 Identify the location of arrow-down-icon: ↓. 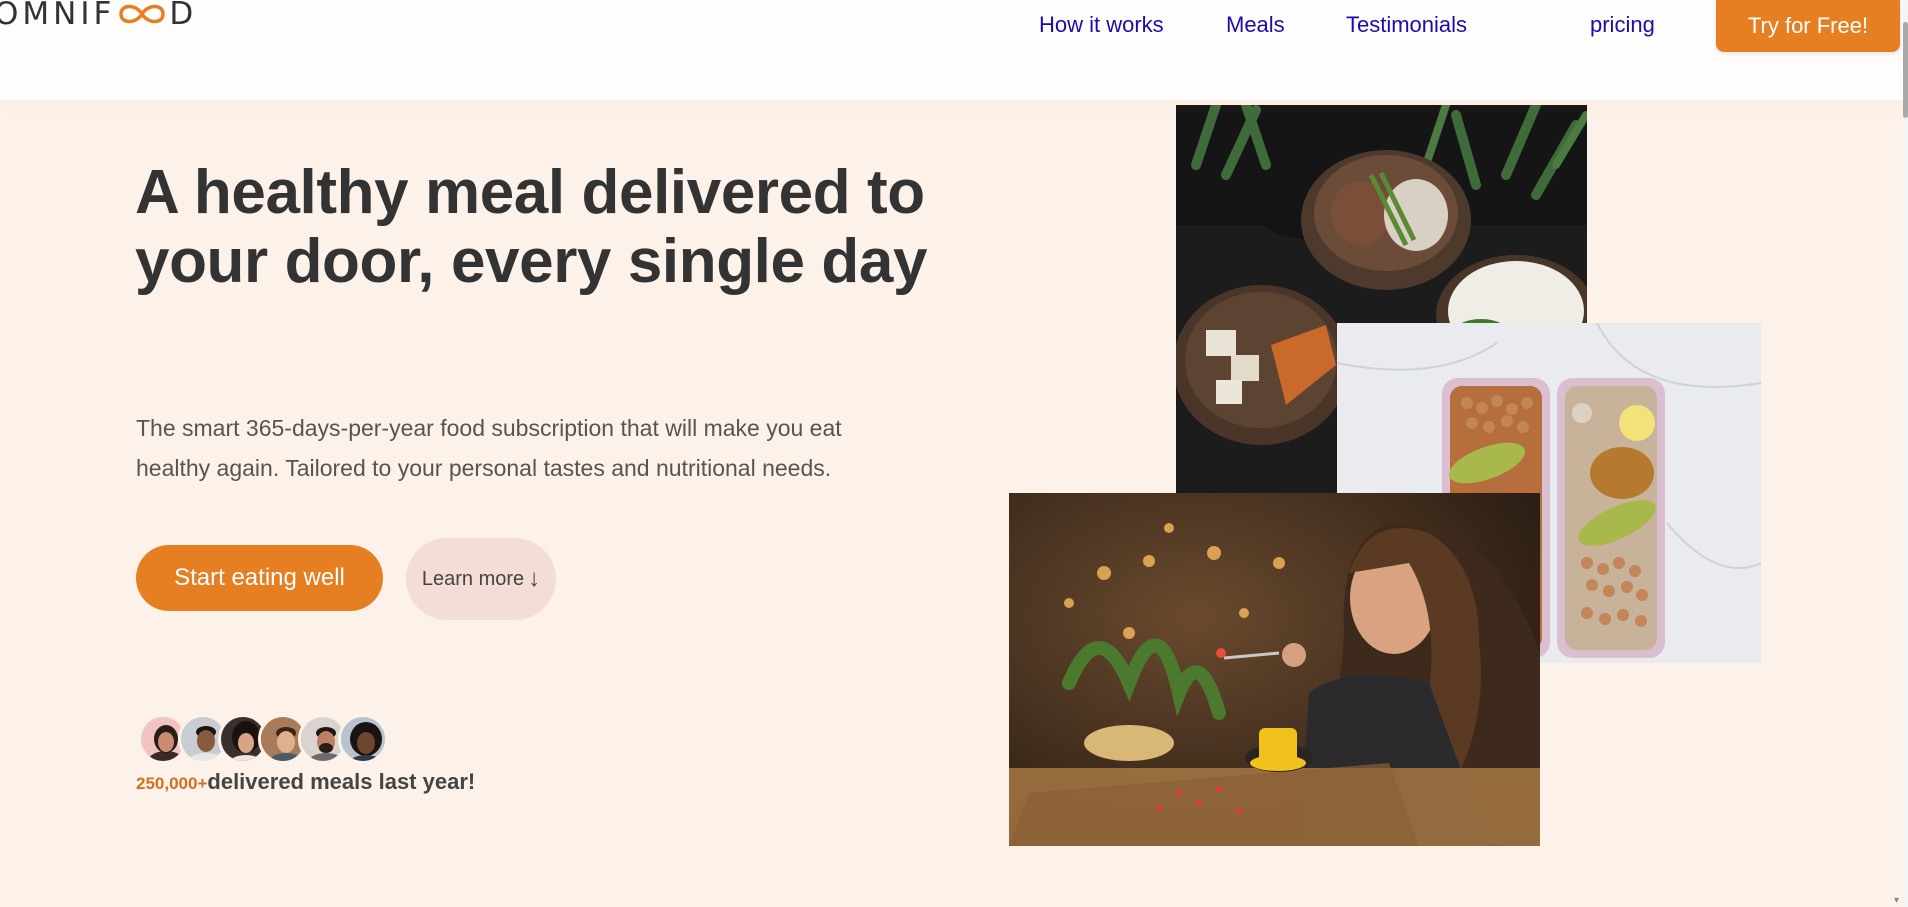
(534, 578).